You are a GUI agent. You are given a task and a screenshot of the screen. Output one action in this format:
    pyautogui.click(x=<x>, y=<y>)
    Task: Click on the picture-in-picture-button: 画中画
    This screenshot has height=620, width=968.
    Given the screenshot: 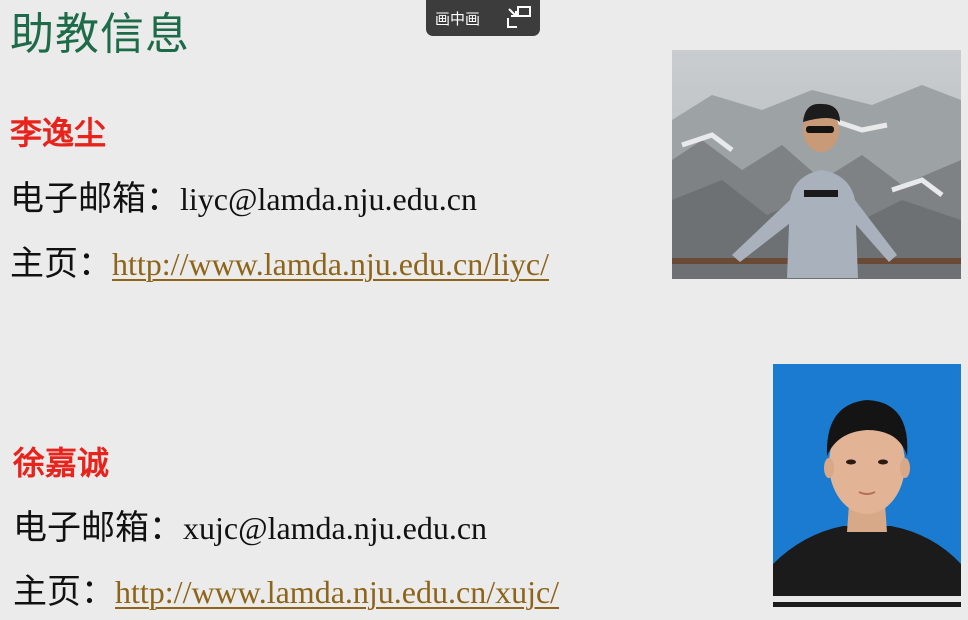 What is the action you would take?
    pyautogui.click(x=483, y=18)
    